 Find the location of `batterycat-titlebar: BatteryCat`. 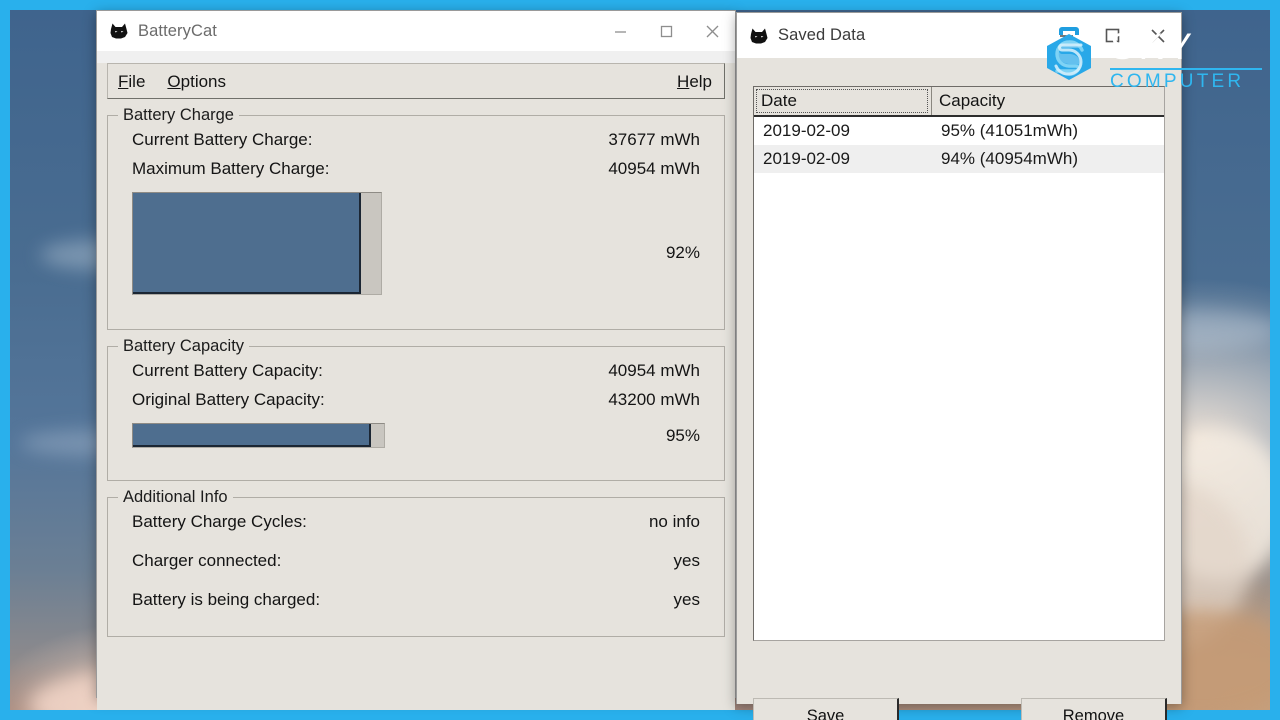

batterycat-titlebar: BatteryCat is located at coordinates (416, 31).